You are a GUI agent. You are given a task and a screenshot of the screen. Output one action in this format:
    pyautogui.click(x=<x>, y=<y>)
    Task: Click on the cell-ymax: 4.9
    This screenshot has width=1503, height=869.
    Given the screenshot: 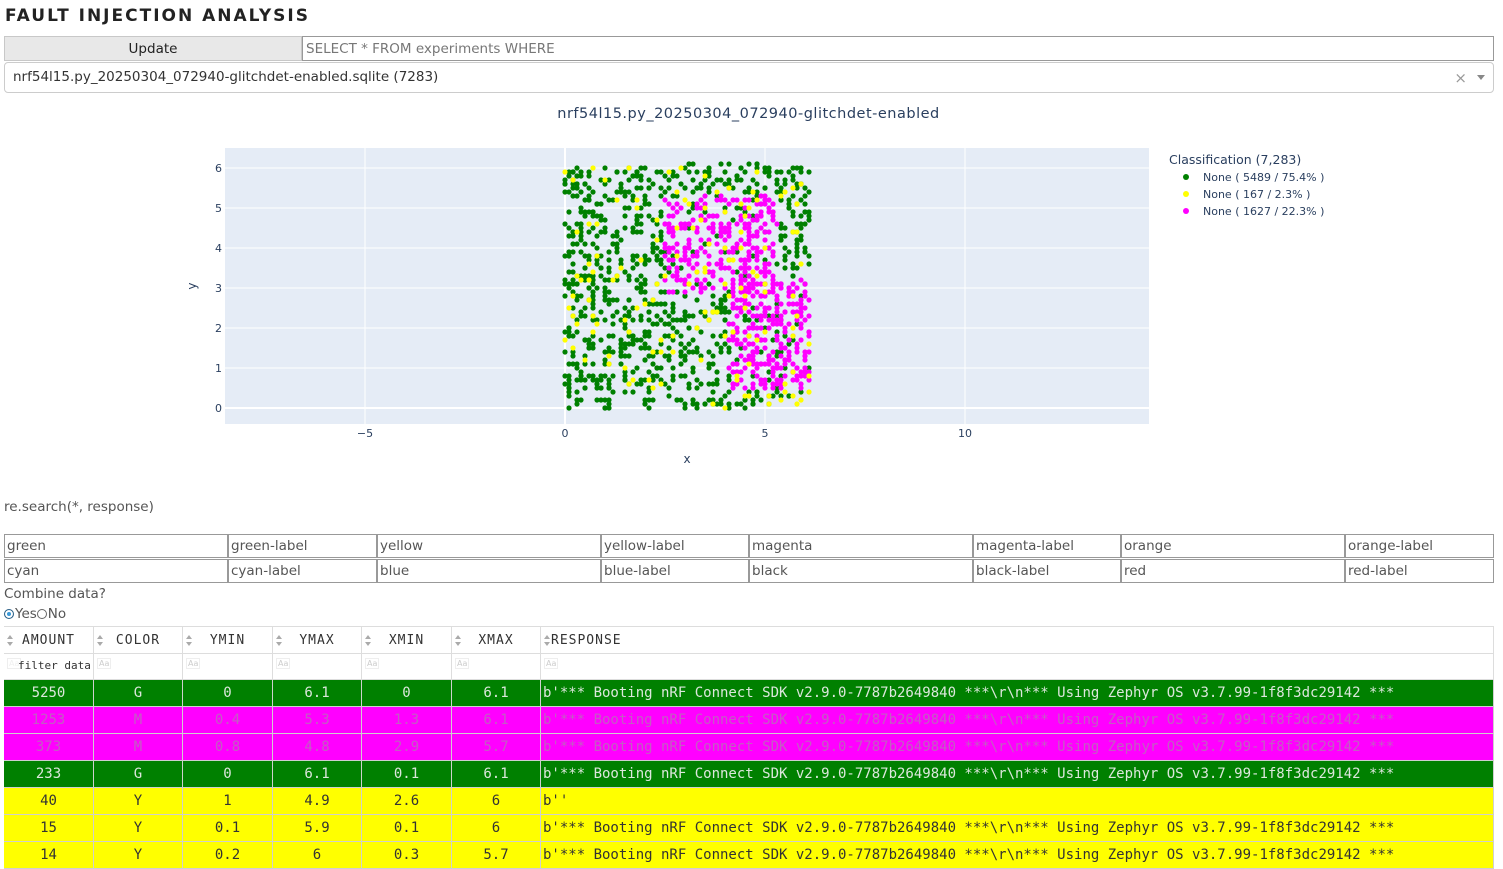 What is the action you would take?
    pyautogui.click(x=317, y=801)
    